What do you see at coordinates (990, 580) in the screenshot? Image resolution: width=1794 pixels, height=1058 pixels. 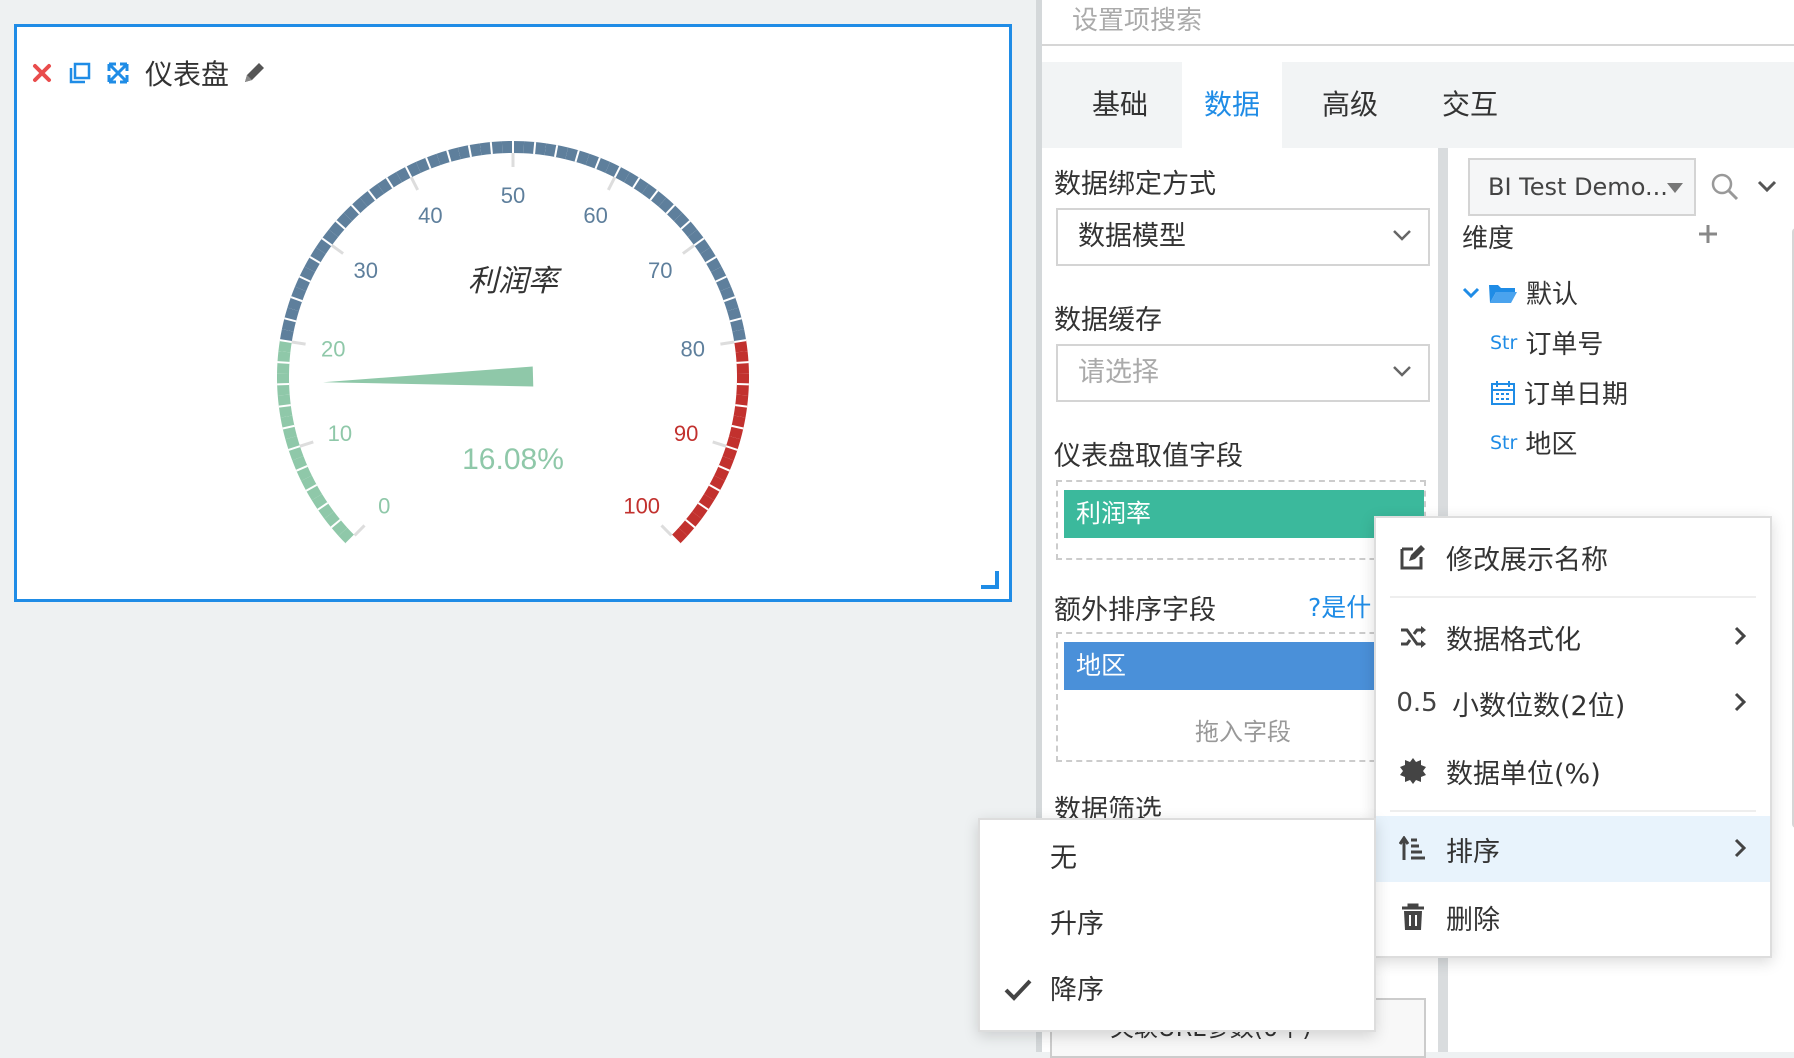 I see `resize-handle` at bounding box center [990, 580].